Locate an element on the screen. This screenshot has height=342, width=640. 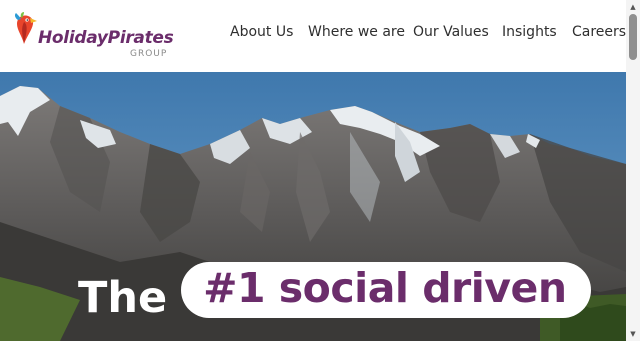
brand-name: HolidayPirates is located at coordinates (106, 38).